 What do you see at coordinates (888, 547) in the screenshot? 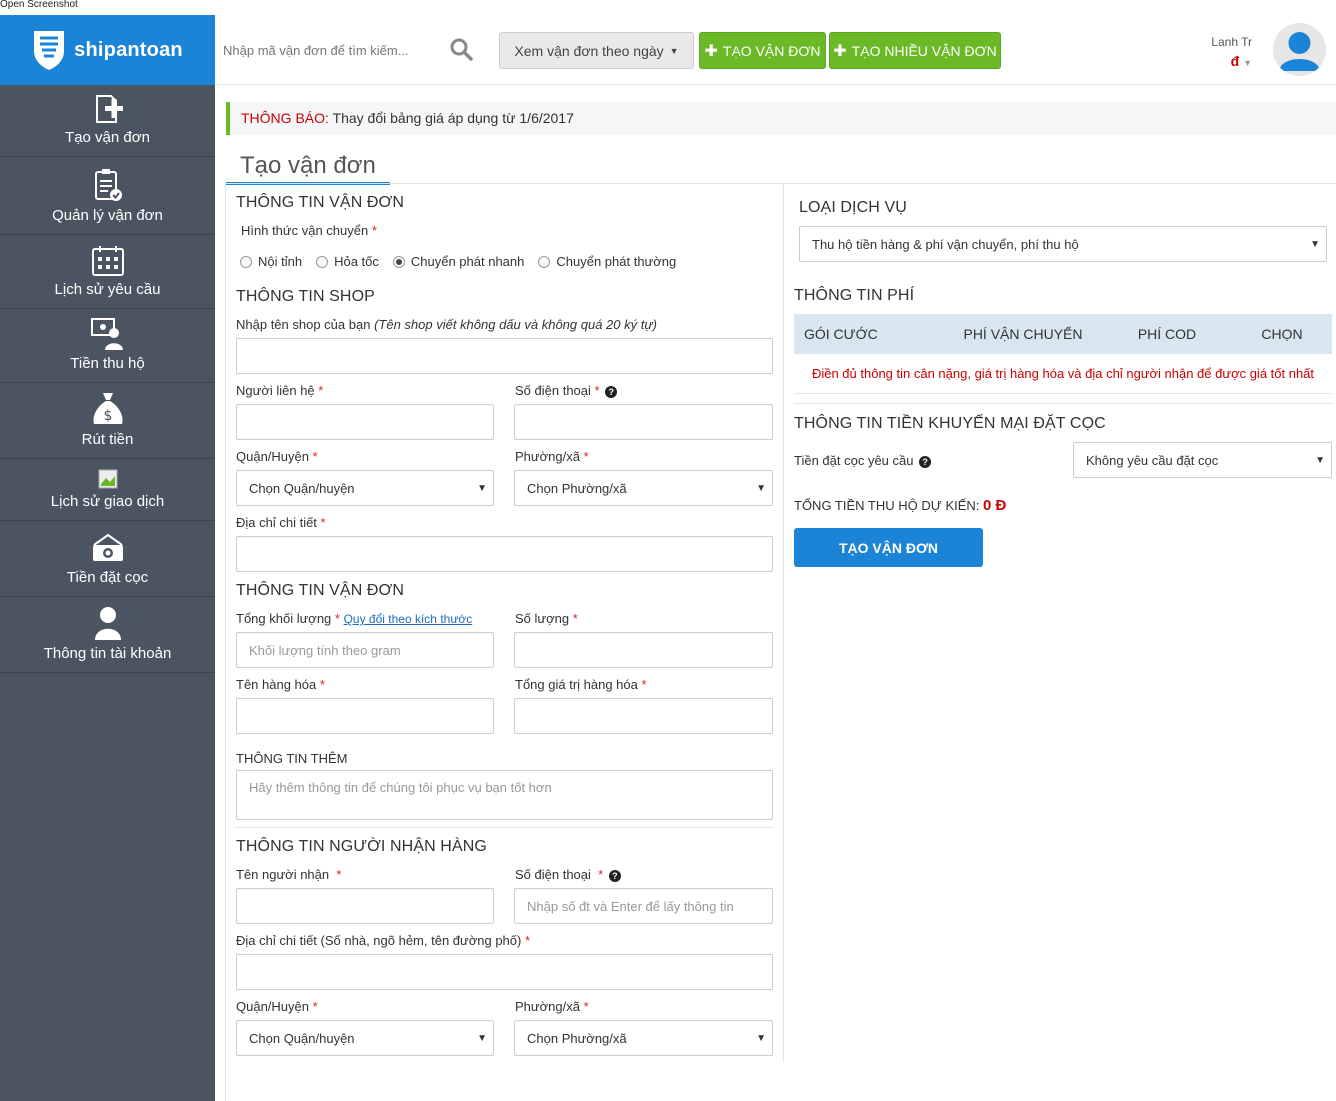
I see `submit-create-order-button: TẠO VẬN ĐƠN` at bounding box center [888, 547].